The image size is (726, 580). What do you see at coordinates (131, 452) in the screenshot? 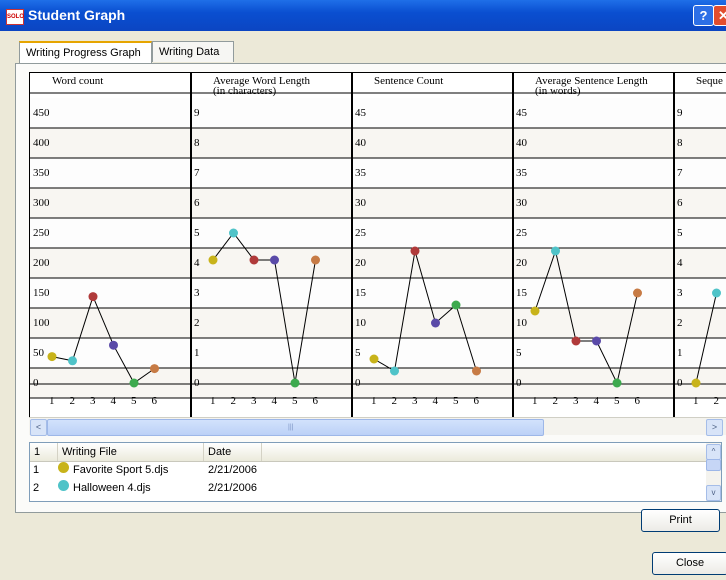
I see `column-writing-file: Writing File` at bounding box center [131, 452].